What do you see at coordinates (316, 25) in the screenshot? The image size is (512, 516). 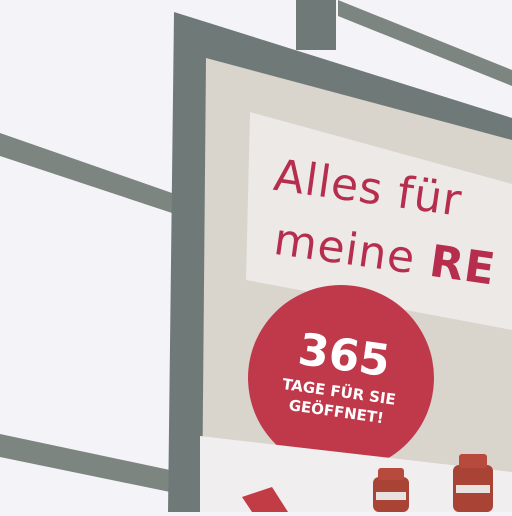 I see `top-post` at bounding box center [316, 25].